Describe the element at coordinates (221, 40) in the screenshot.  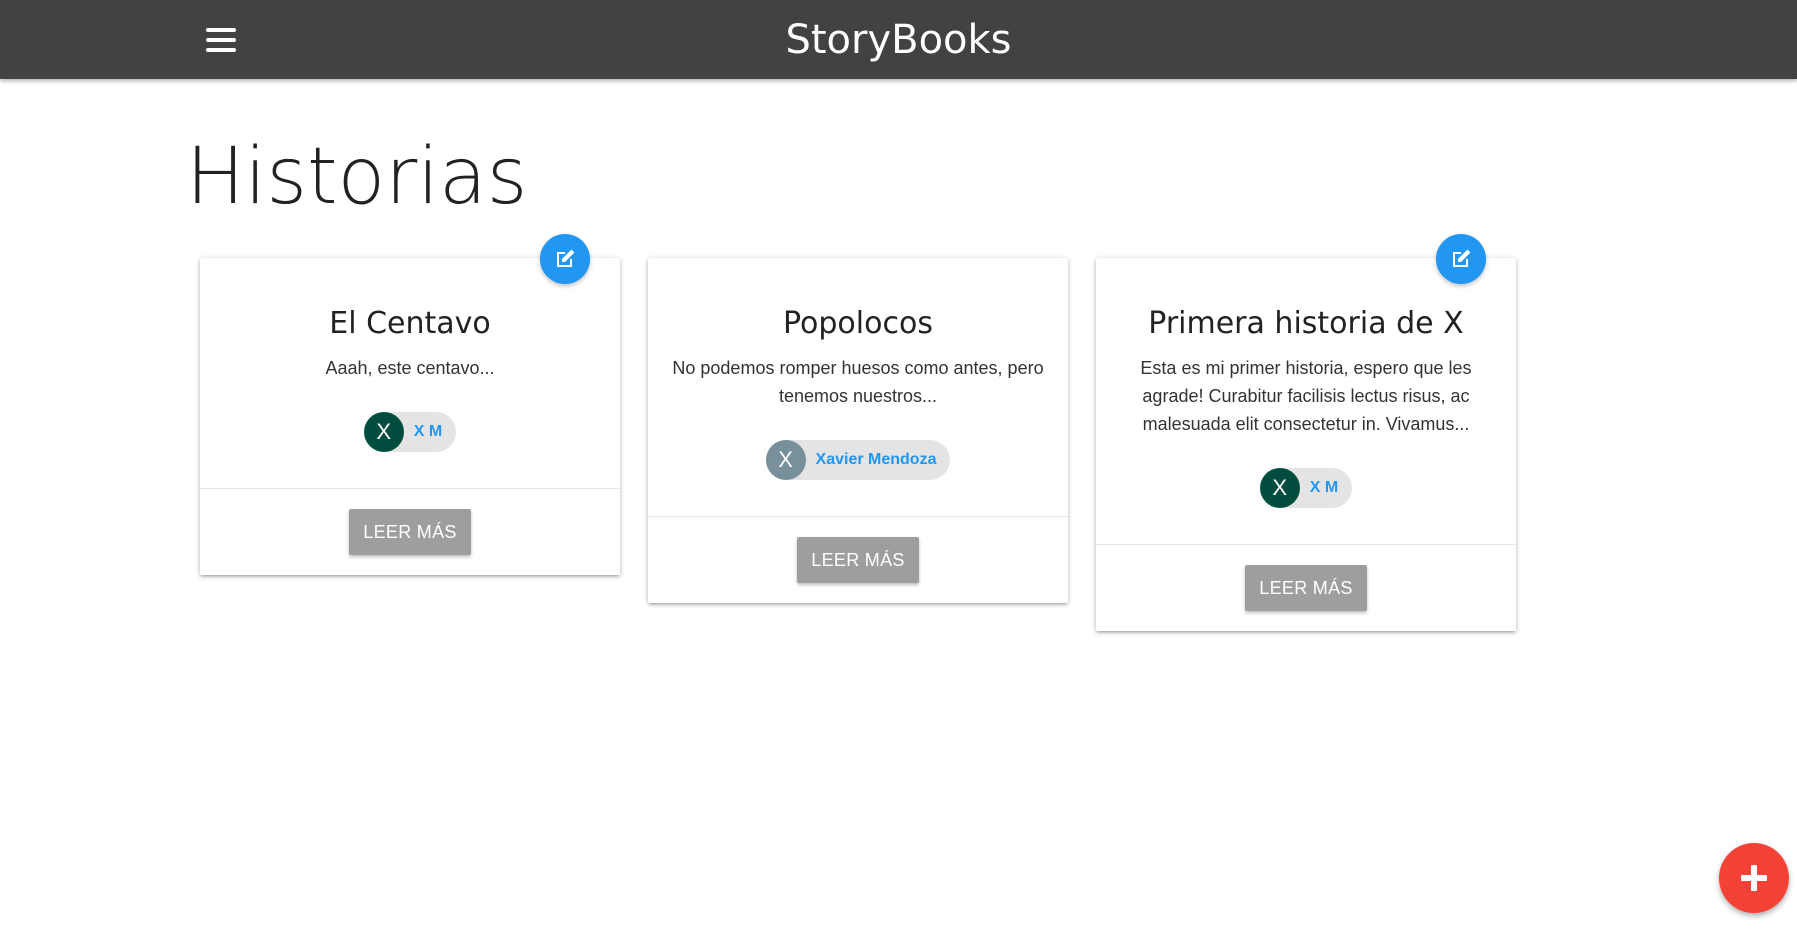
I see `hamburger-menu-icon` at that location.